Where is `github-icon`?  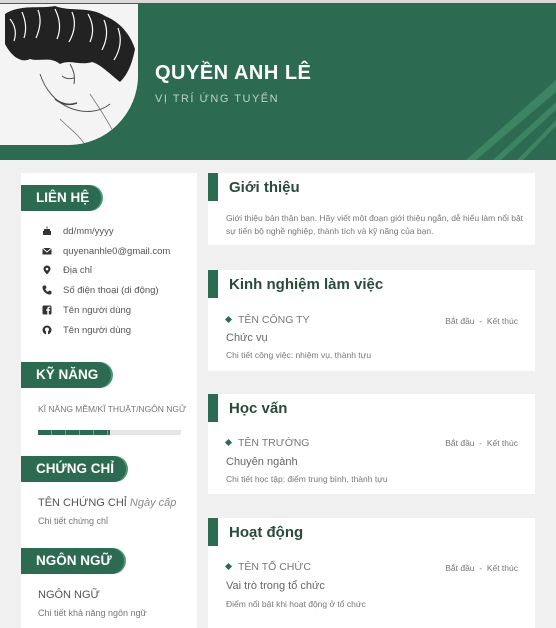 github-icon is located at coordinates (47, 330).